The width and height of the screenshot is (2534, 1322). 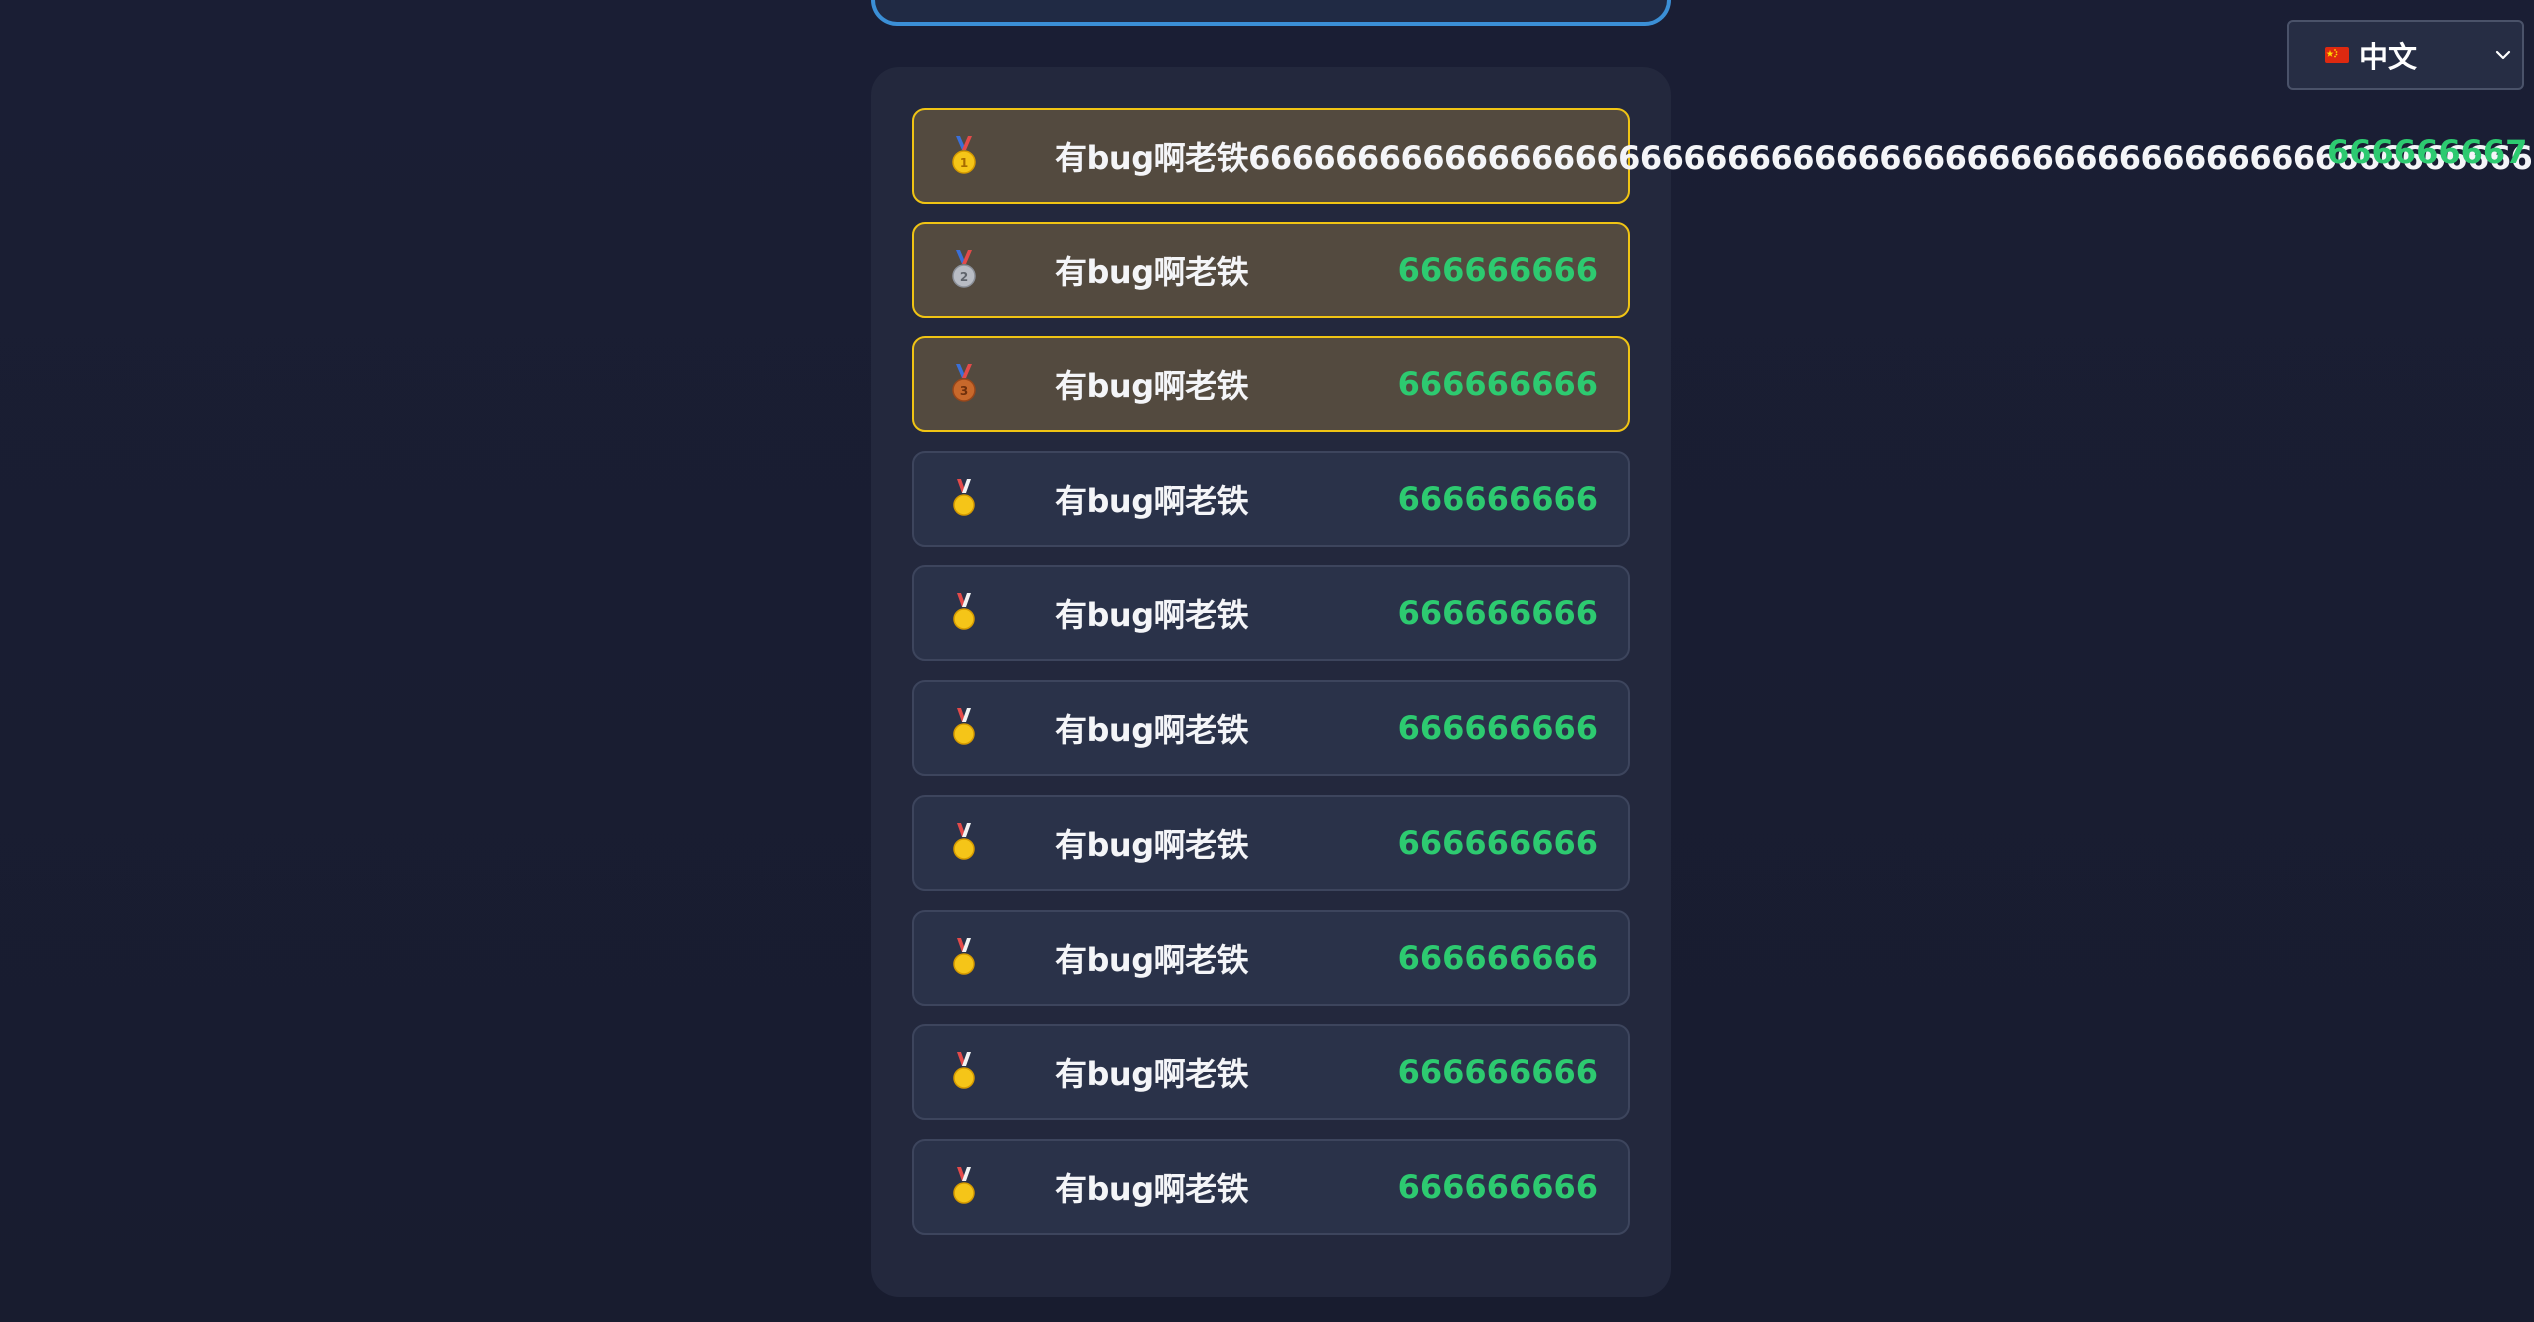 What do you see at coordinates (1271, 384) in the screenshot?
I see `leaderboard-row-3: 3 有bug啊老铁 666666666` at bounding box center [1271, 384].